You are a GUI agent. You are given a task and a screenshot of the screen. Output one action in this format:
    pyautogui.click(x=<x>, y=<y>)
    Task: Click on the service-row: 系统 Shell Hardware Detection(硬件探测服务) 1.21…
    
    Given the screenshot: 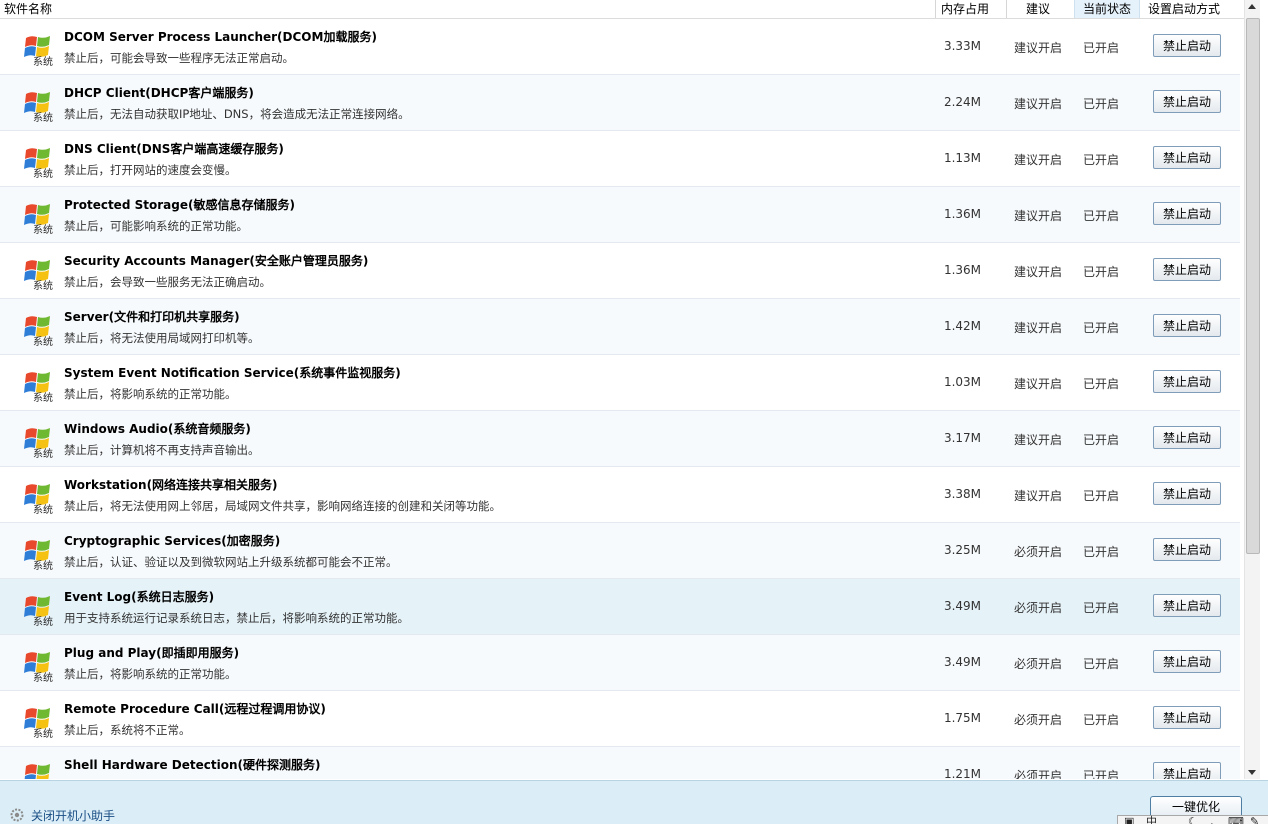 What is the action you would take?
    pyautogui.click(x=620, y=763)
    